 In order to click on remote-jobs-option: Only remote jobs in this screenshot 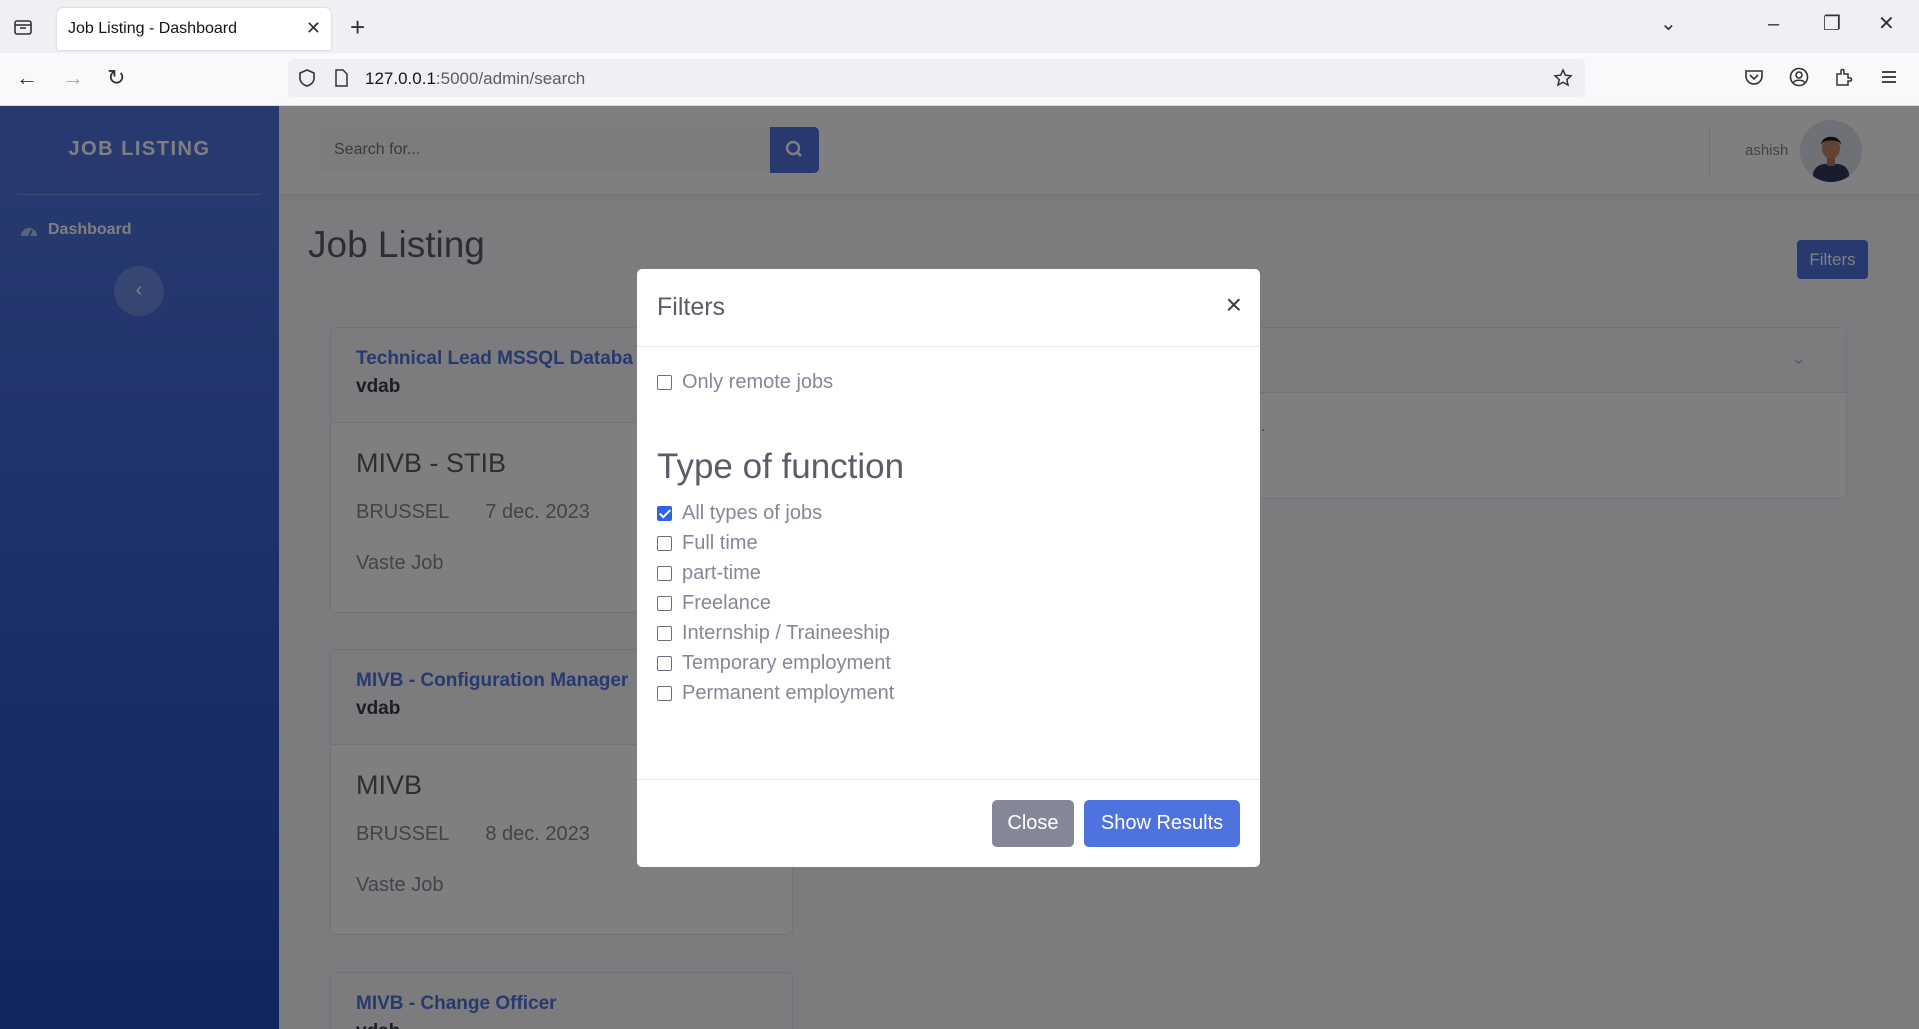, I will do `click(745, 382)`.